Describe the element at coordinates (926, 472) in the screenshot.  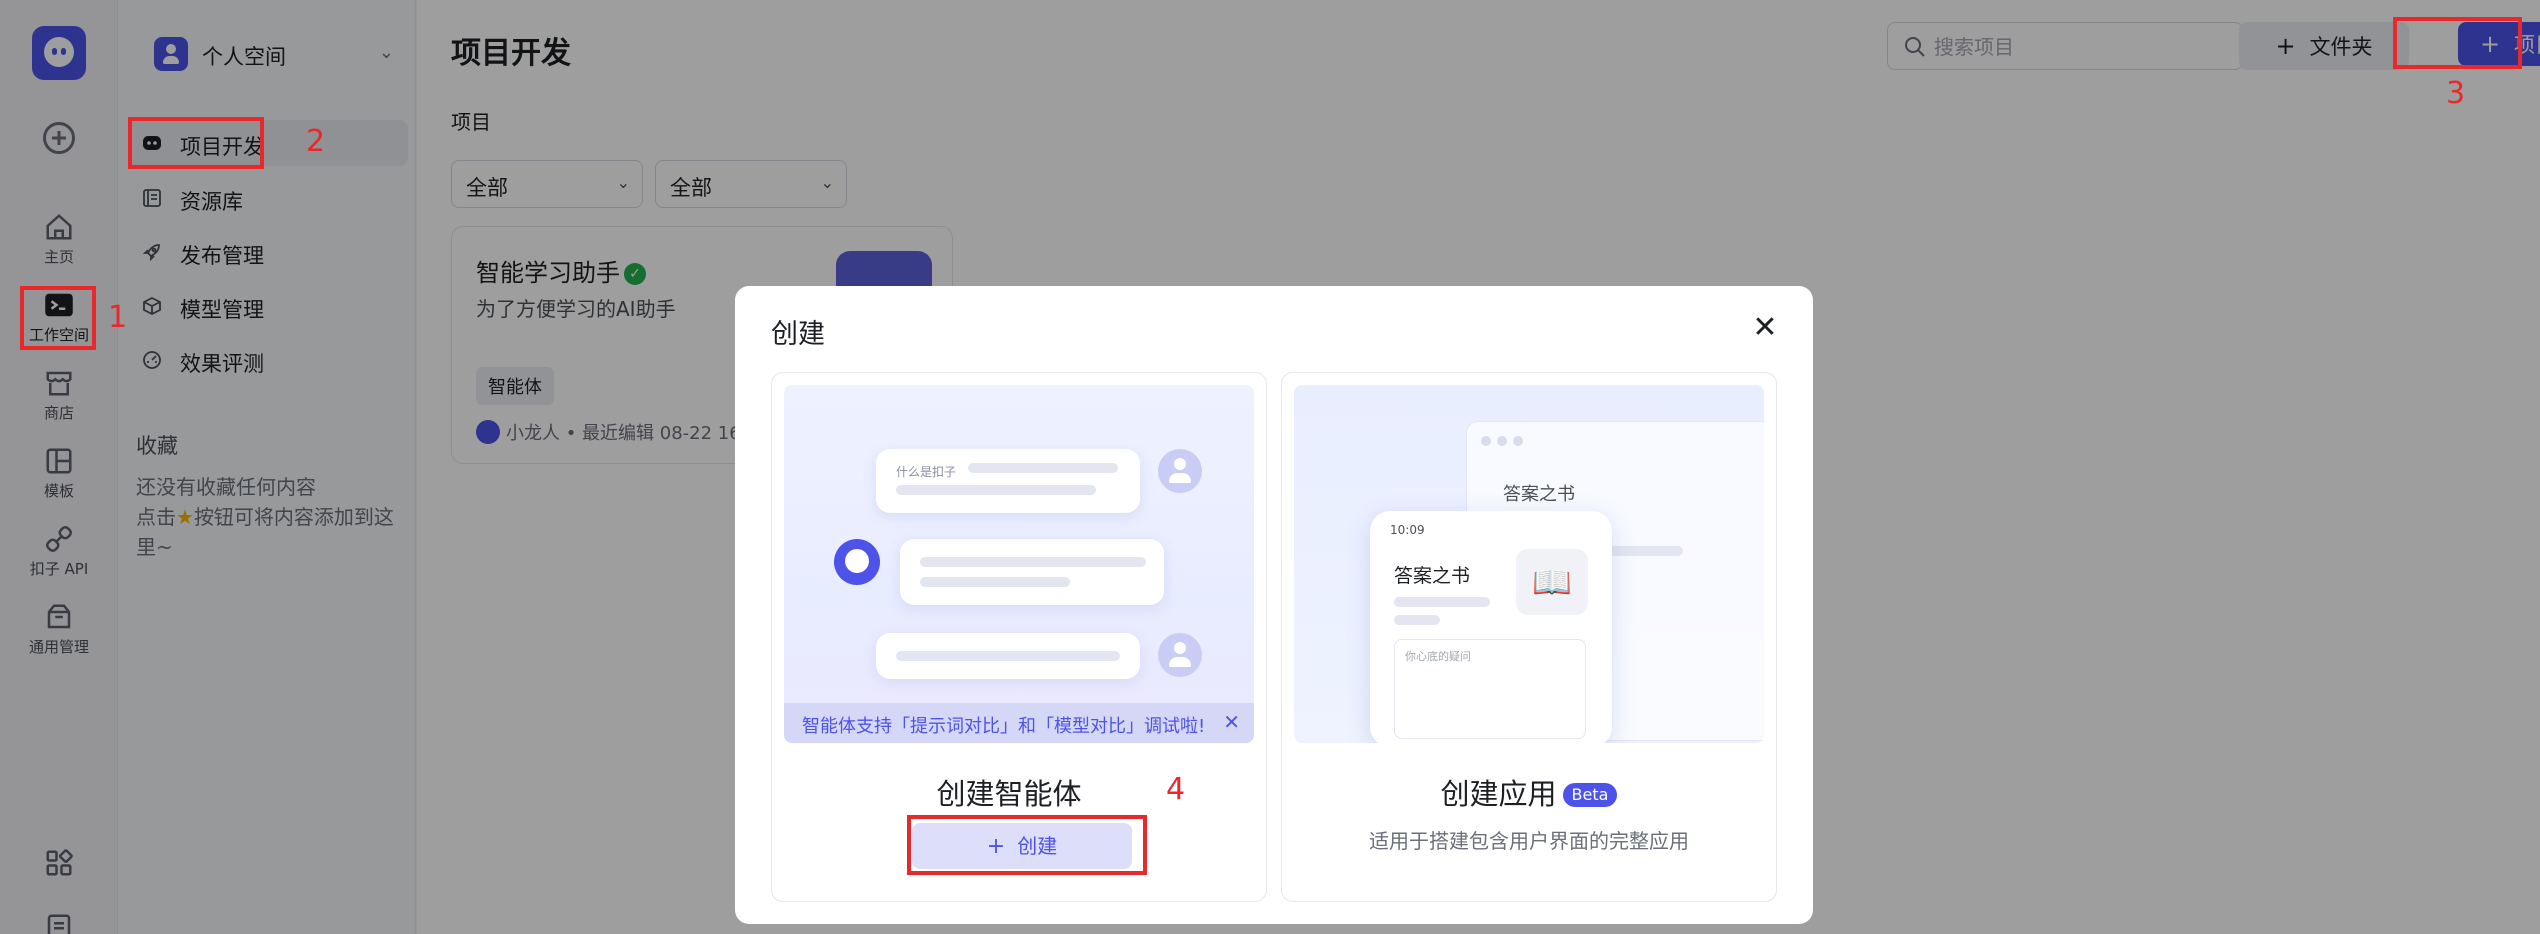
I see `bubble-hint-text: 什么是扣子` at that location.